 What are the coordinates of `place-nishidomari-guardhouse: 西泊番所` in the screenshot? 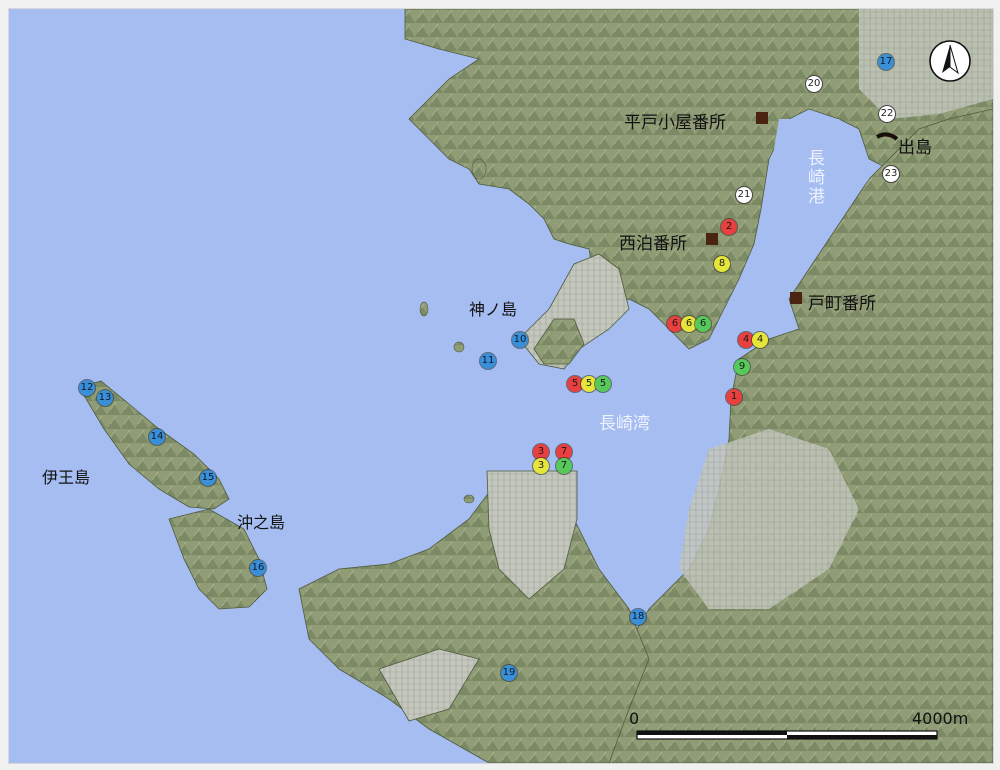 It's located at (653, 244).